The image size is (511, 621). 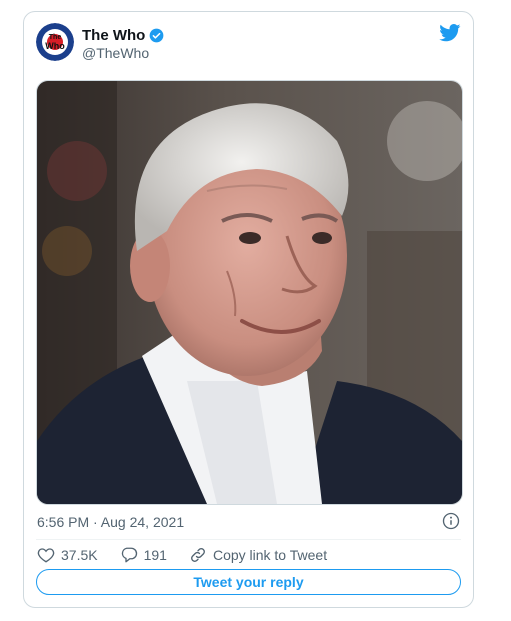 What do you see at coordinates (113, 35) in the screenshot?
I see `display-name-text: The Who` at bounding box center [113, 35].